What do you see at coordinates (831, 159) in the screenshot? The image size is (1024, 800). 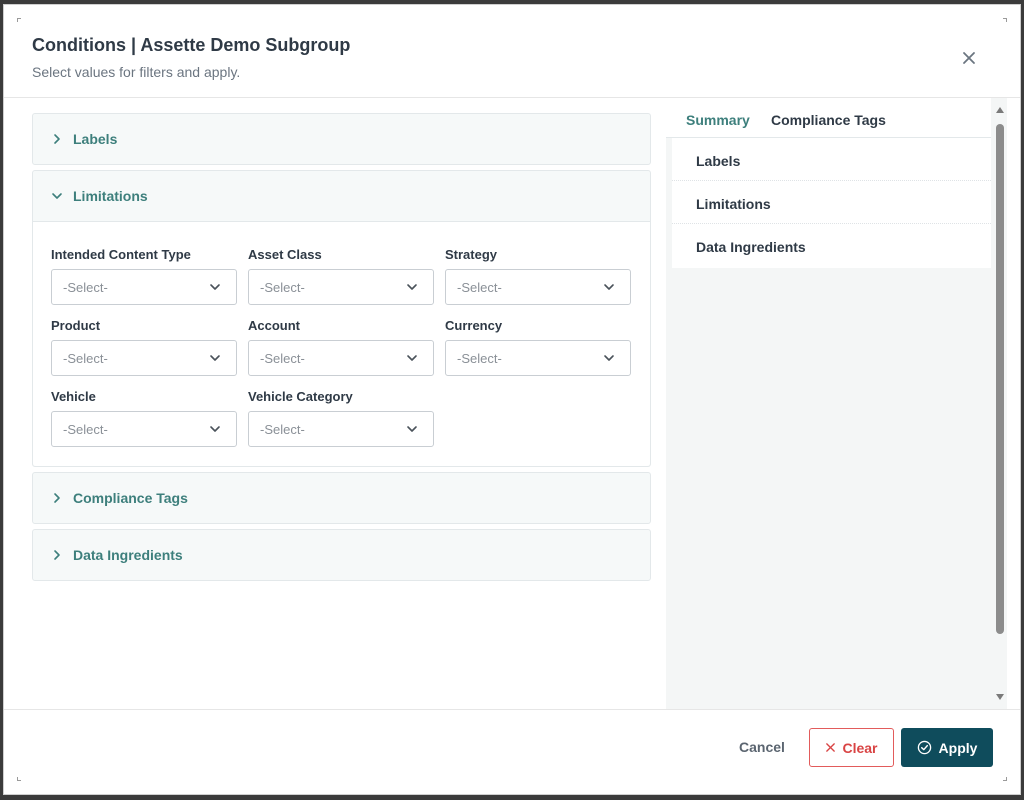 I see `summary-item-labels: Labels` at bounding box center [831, 159].